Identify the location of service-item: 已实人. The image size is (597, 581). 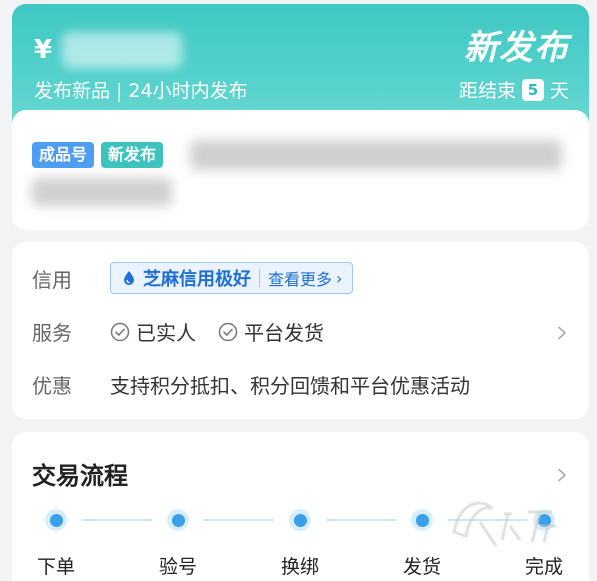
(153, 331).